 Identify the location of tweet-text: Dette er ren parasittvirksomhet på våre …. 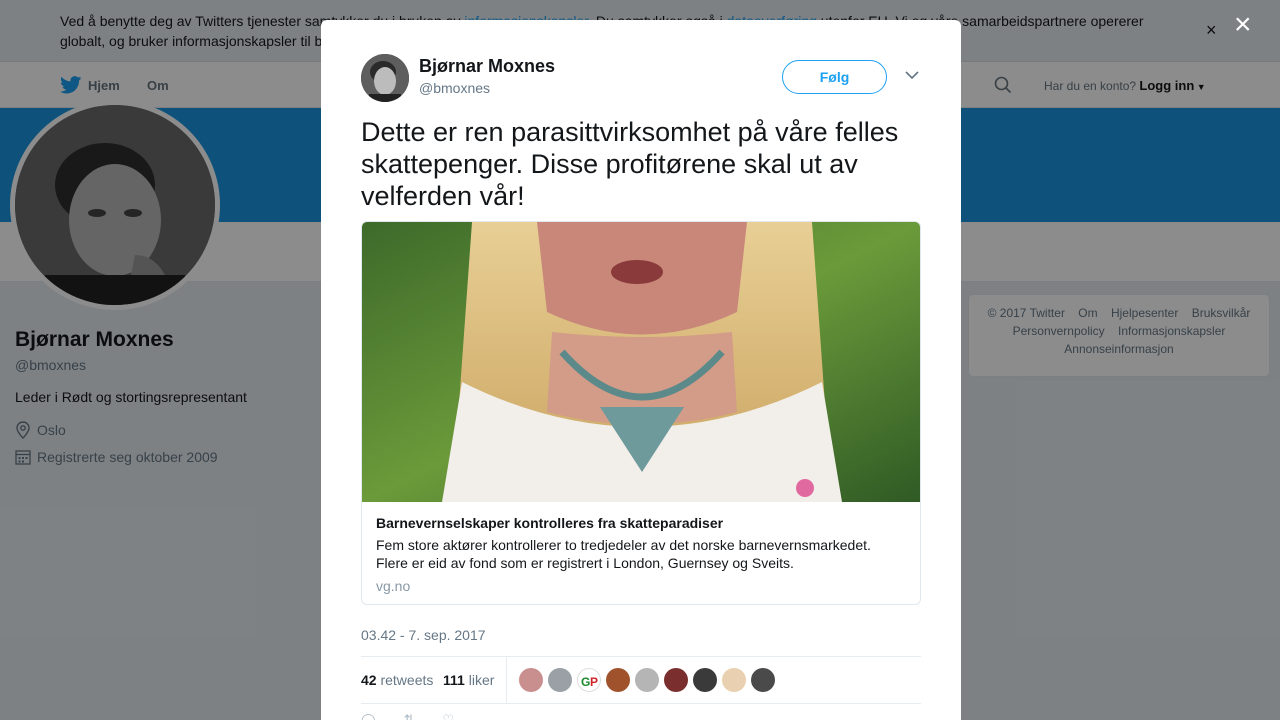
(630, 164).